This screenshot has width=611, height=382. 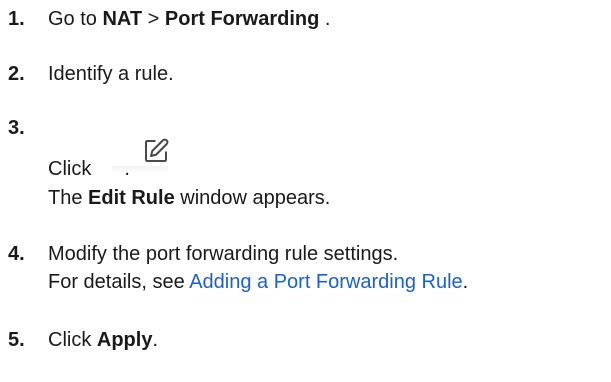 What do you see at coordinates (131, 198) in the screenshot?
I see `edit-rule-window-name: Edit Rule` at bounding box center [131, 198].